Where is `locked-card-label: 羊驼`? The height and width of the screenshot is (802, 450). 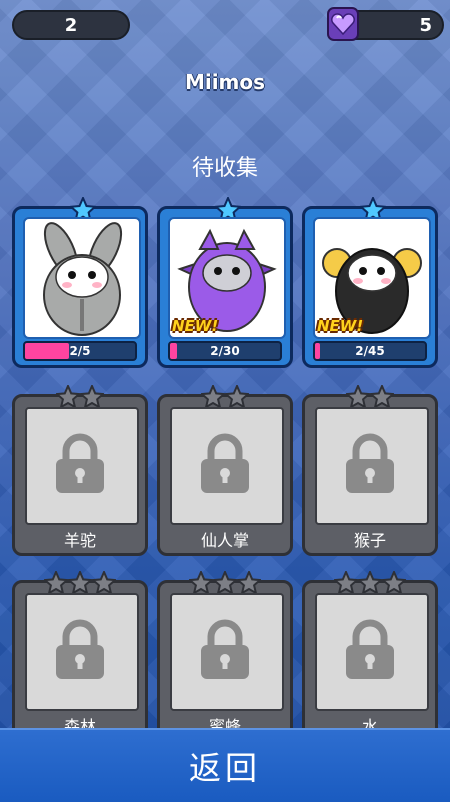 locked-card-label: 羊驼 is located at coordinates (79, 540).